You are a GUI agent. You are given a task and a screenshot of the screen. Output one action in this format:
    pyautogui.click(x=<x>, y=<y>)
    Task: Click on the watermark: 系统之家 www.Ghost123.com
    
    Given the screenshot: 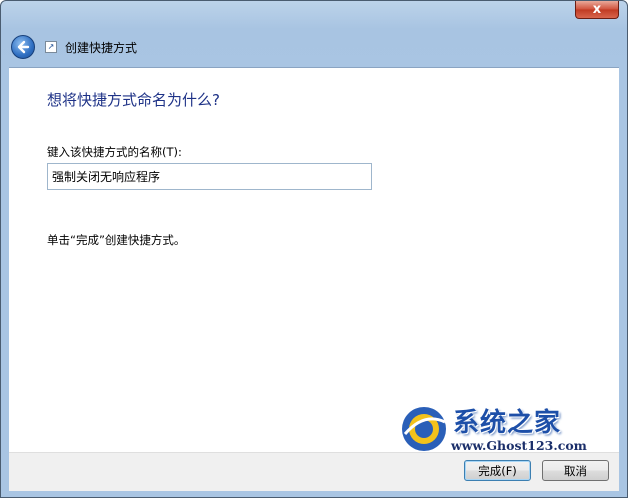 What is the action you would take?
    pyautogui.click(x=509, y=430)
    